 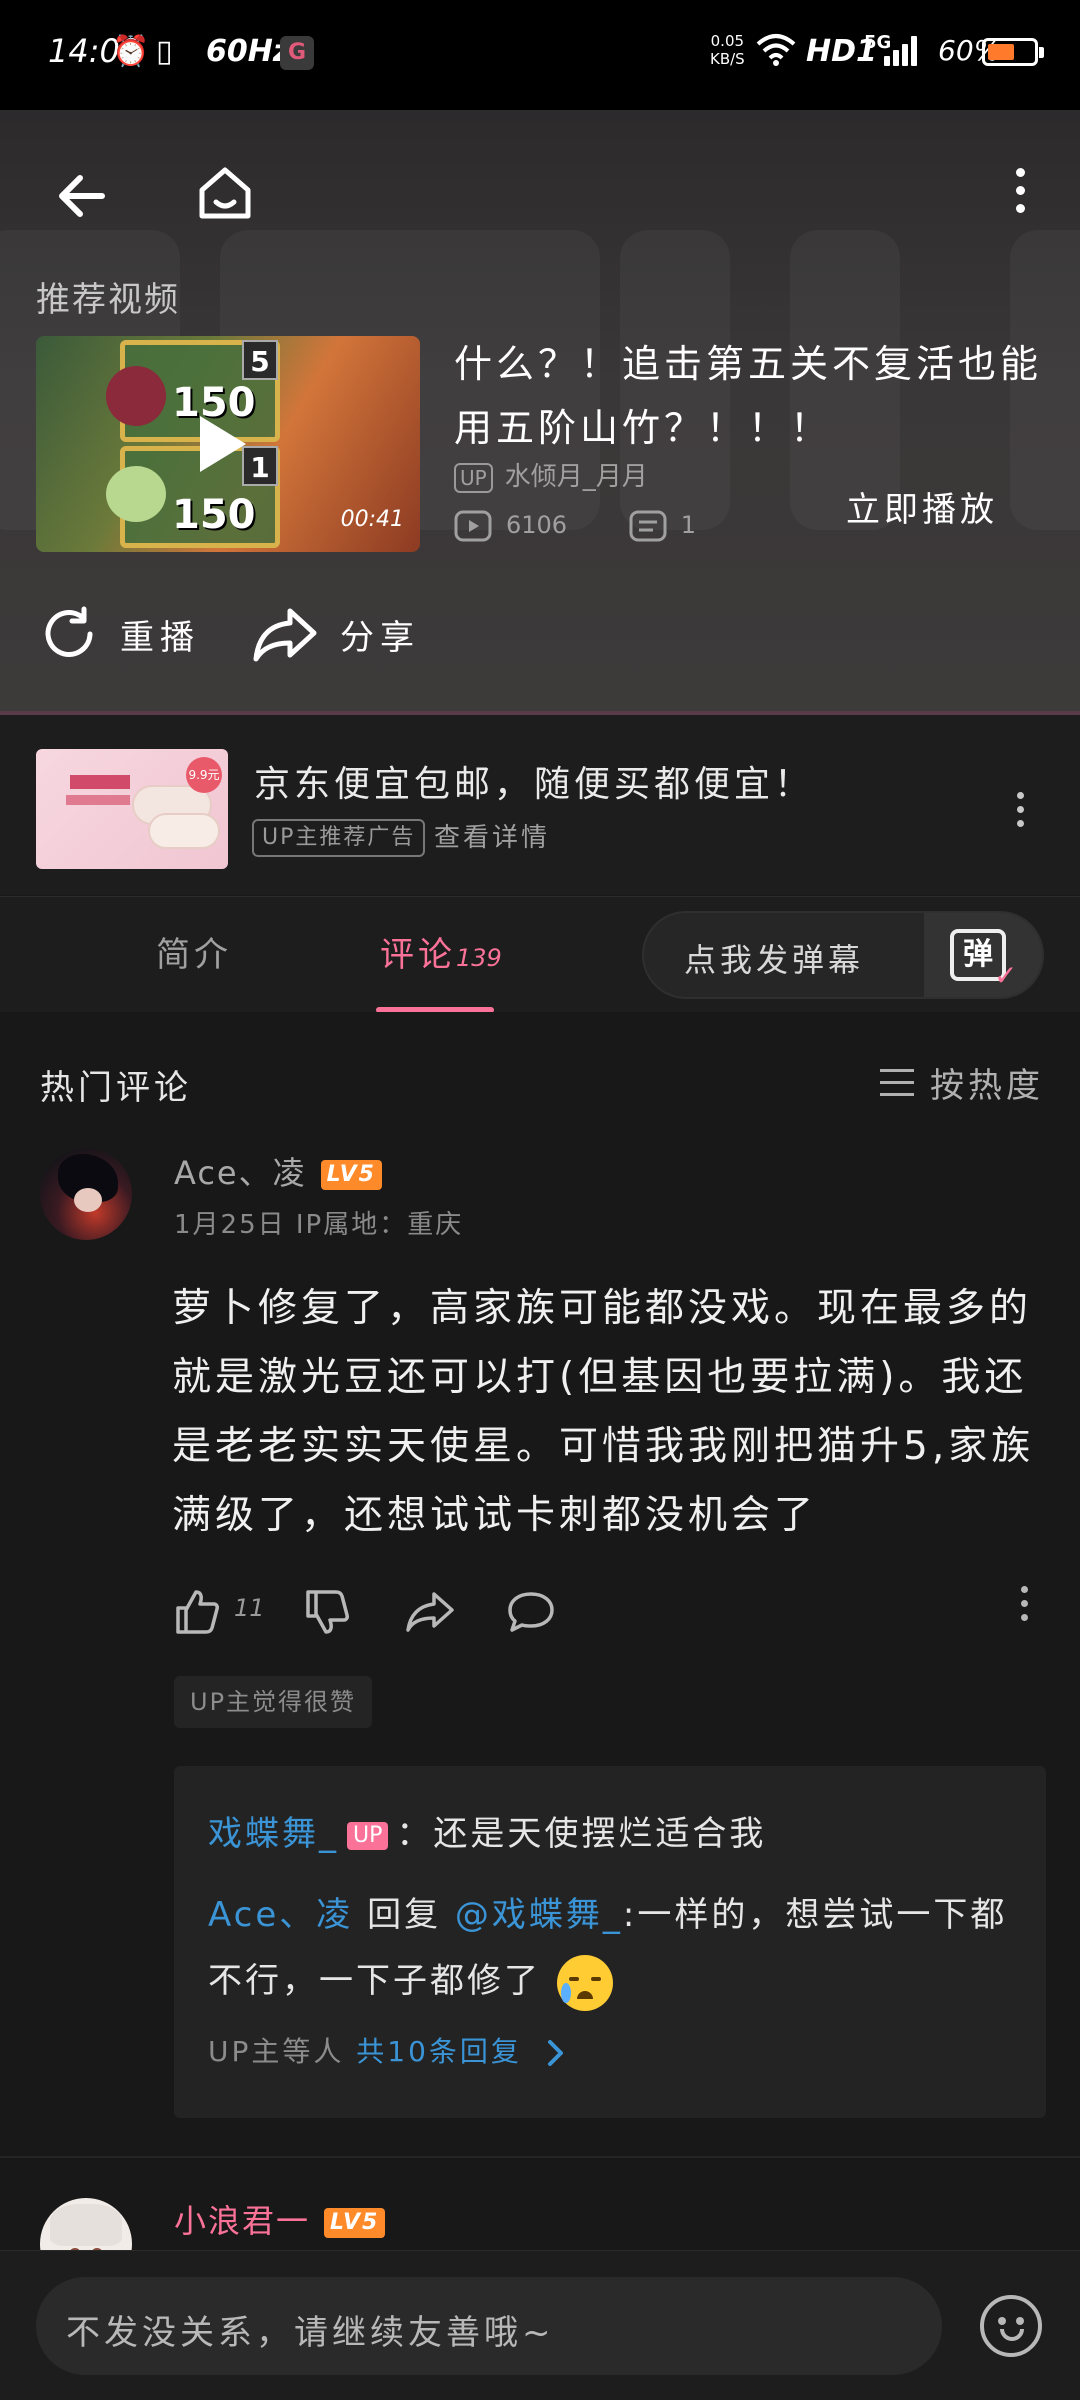 I want to click on alarm-icon: ⏰, so click(x=131, y=51).